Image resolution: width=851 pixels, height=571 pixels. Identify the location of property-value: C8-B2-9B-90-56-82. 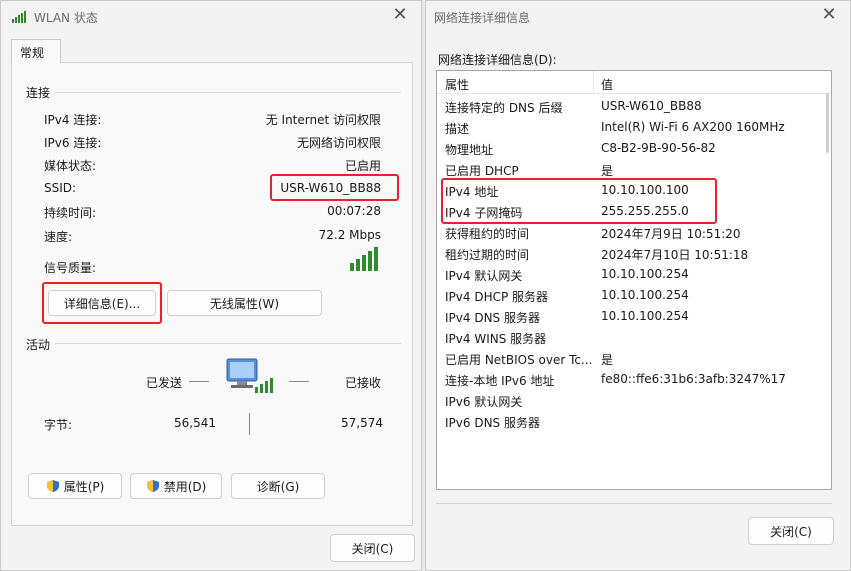
(658, 148).